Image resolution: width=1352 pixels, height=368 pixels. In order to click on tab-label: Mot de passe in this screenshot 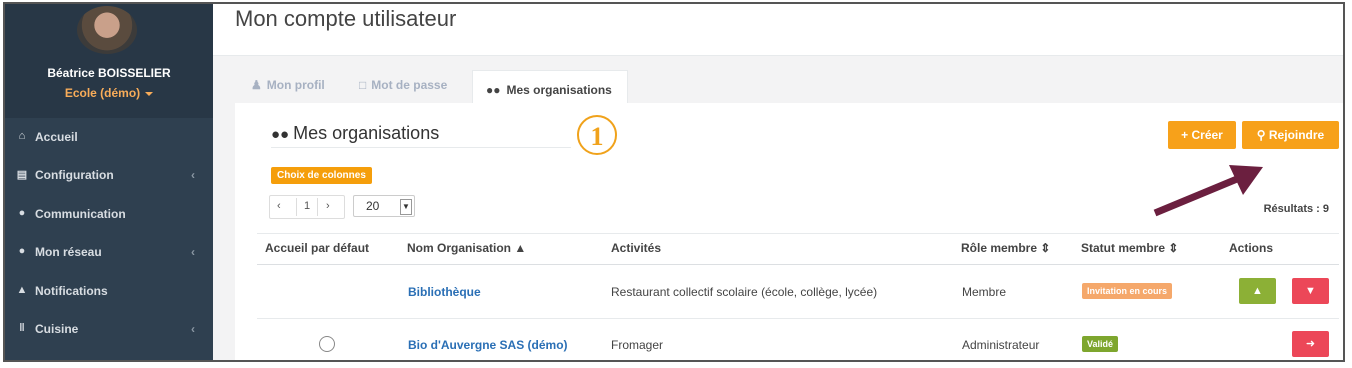, I will do `click(409, 85)`.